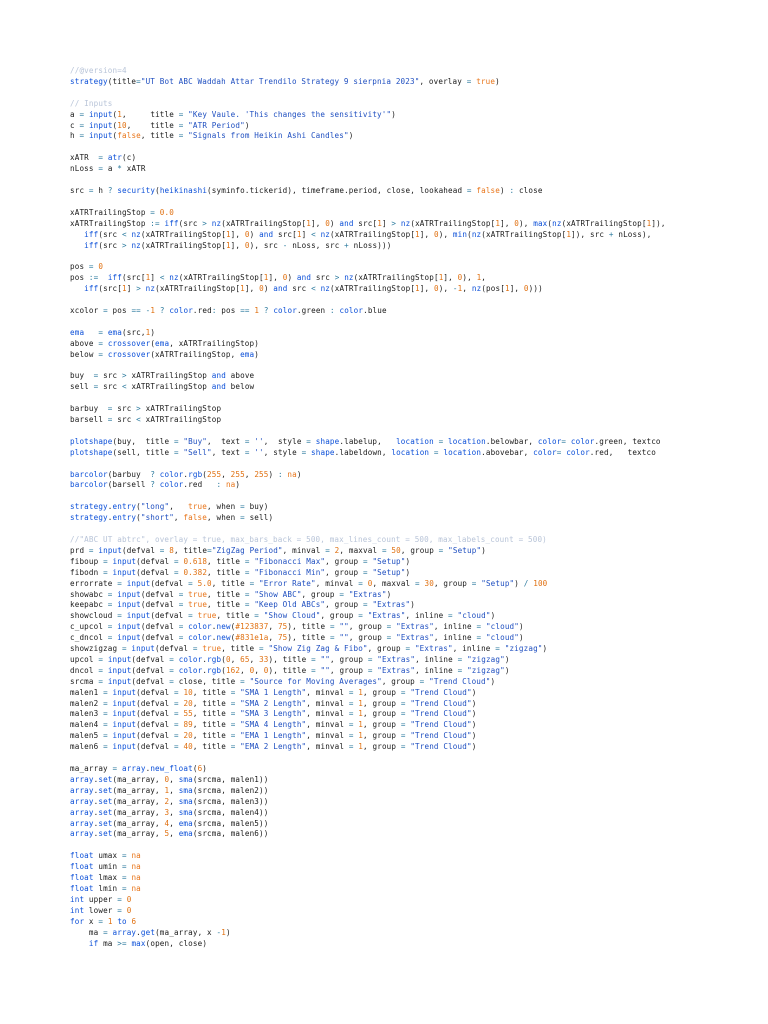  What do you see at coordinates (155, 485) in the screenshot?
I see `code-line: barcolor(barsell ? color.red : na)` at bounding box center [155, 485].